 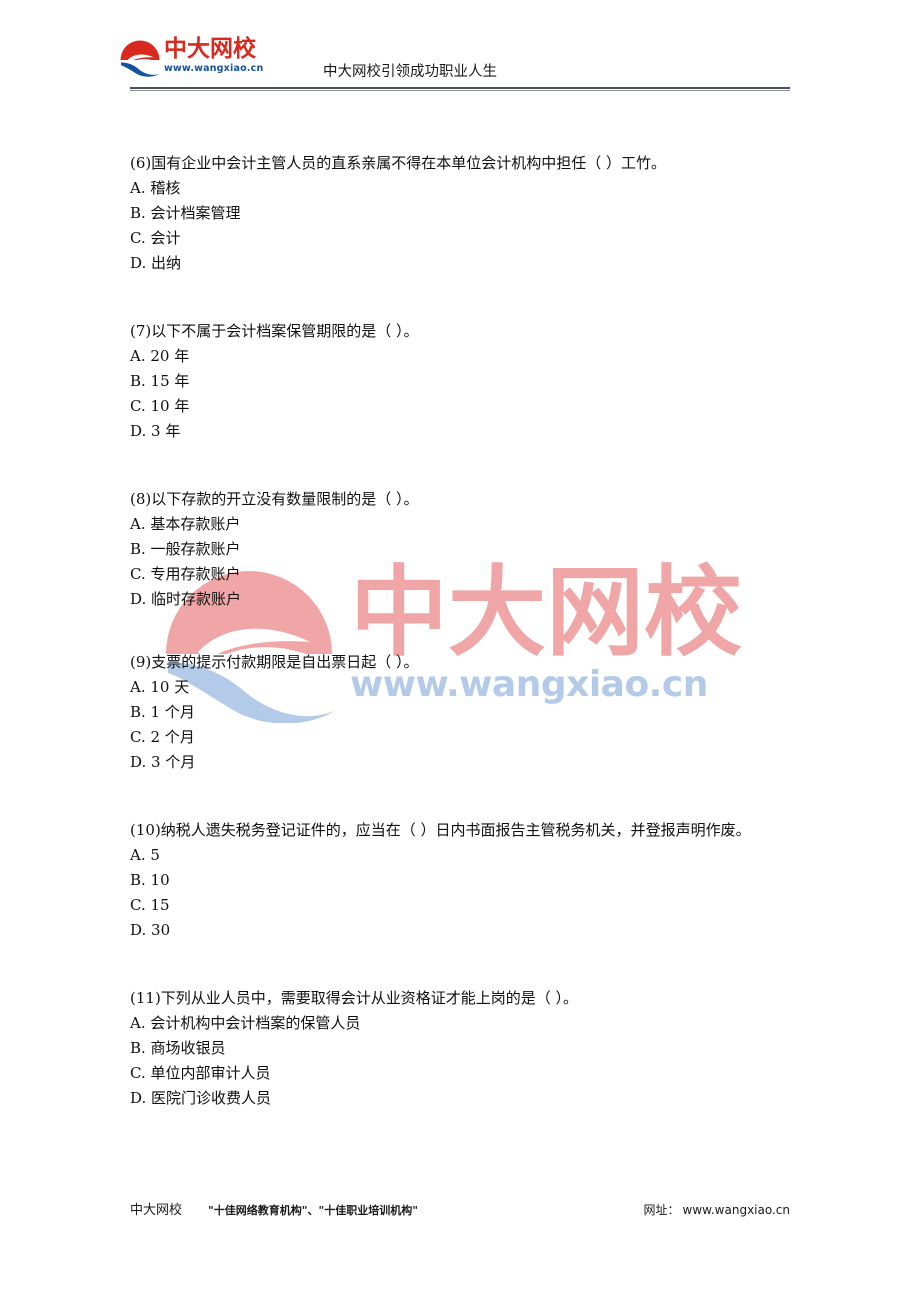 What do you see at coordinates (460, 263) in the screenshot?
I see `option-d: D. 出纳` at bounding box center [460, 263].